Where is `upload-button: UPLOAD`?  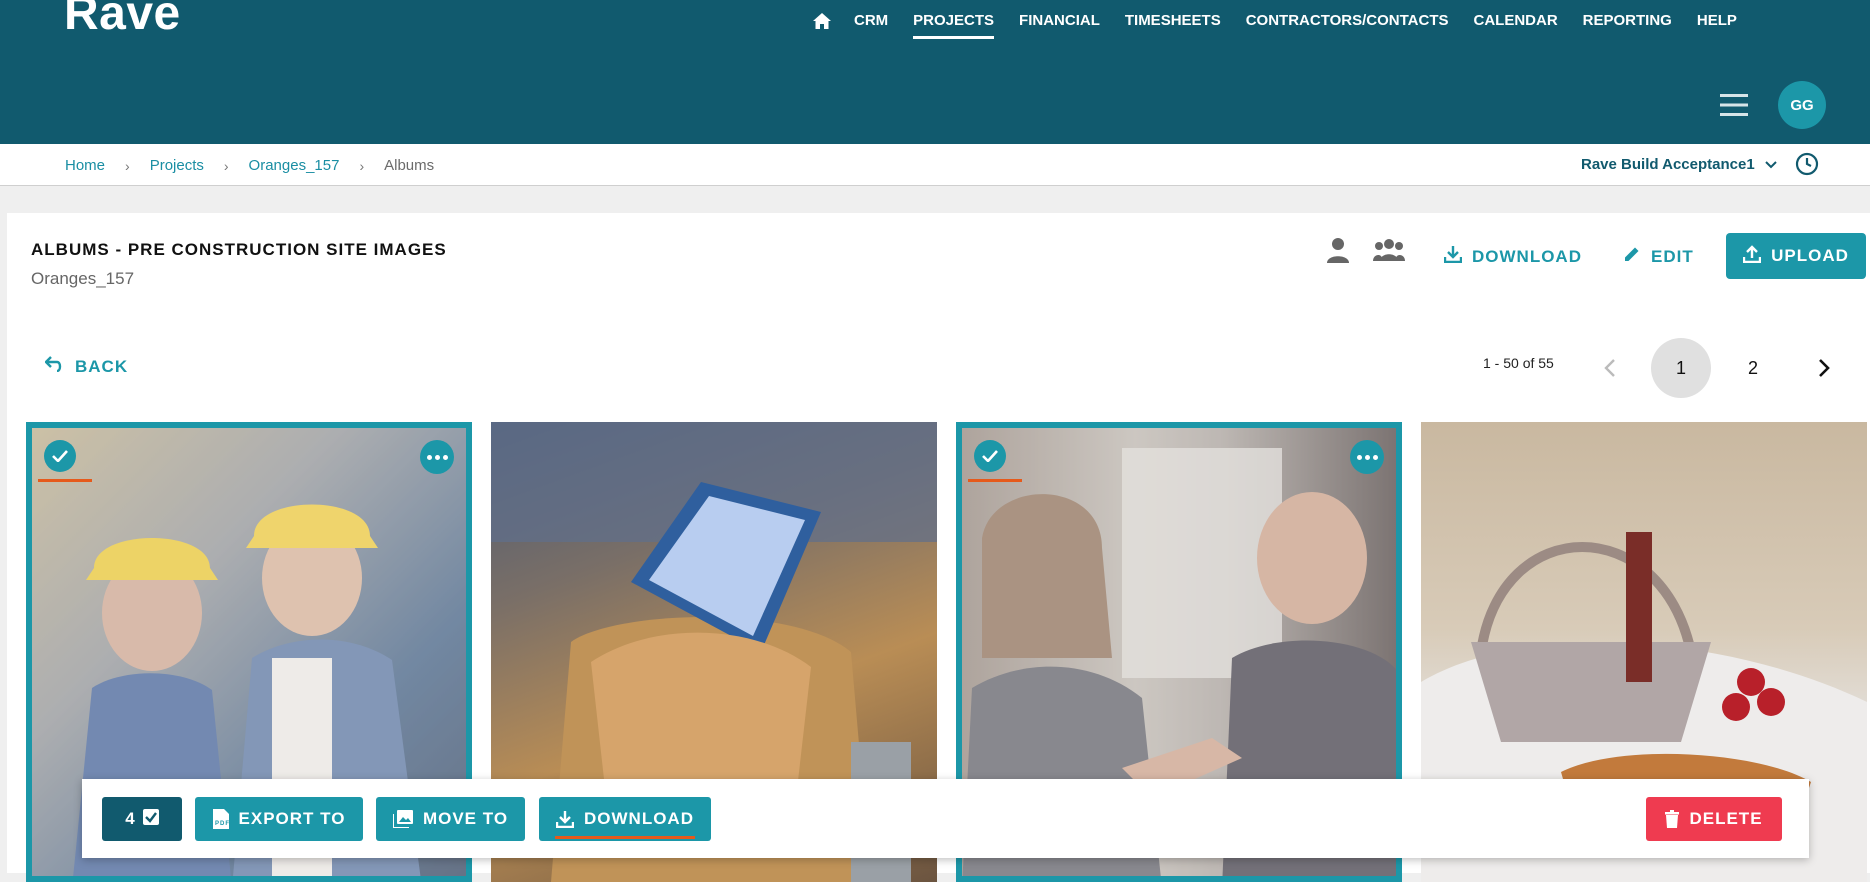 upload-button: UPLOAD is located at coordinates (1796, 256).